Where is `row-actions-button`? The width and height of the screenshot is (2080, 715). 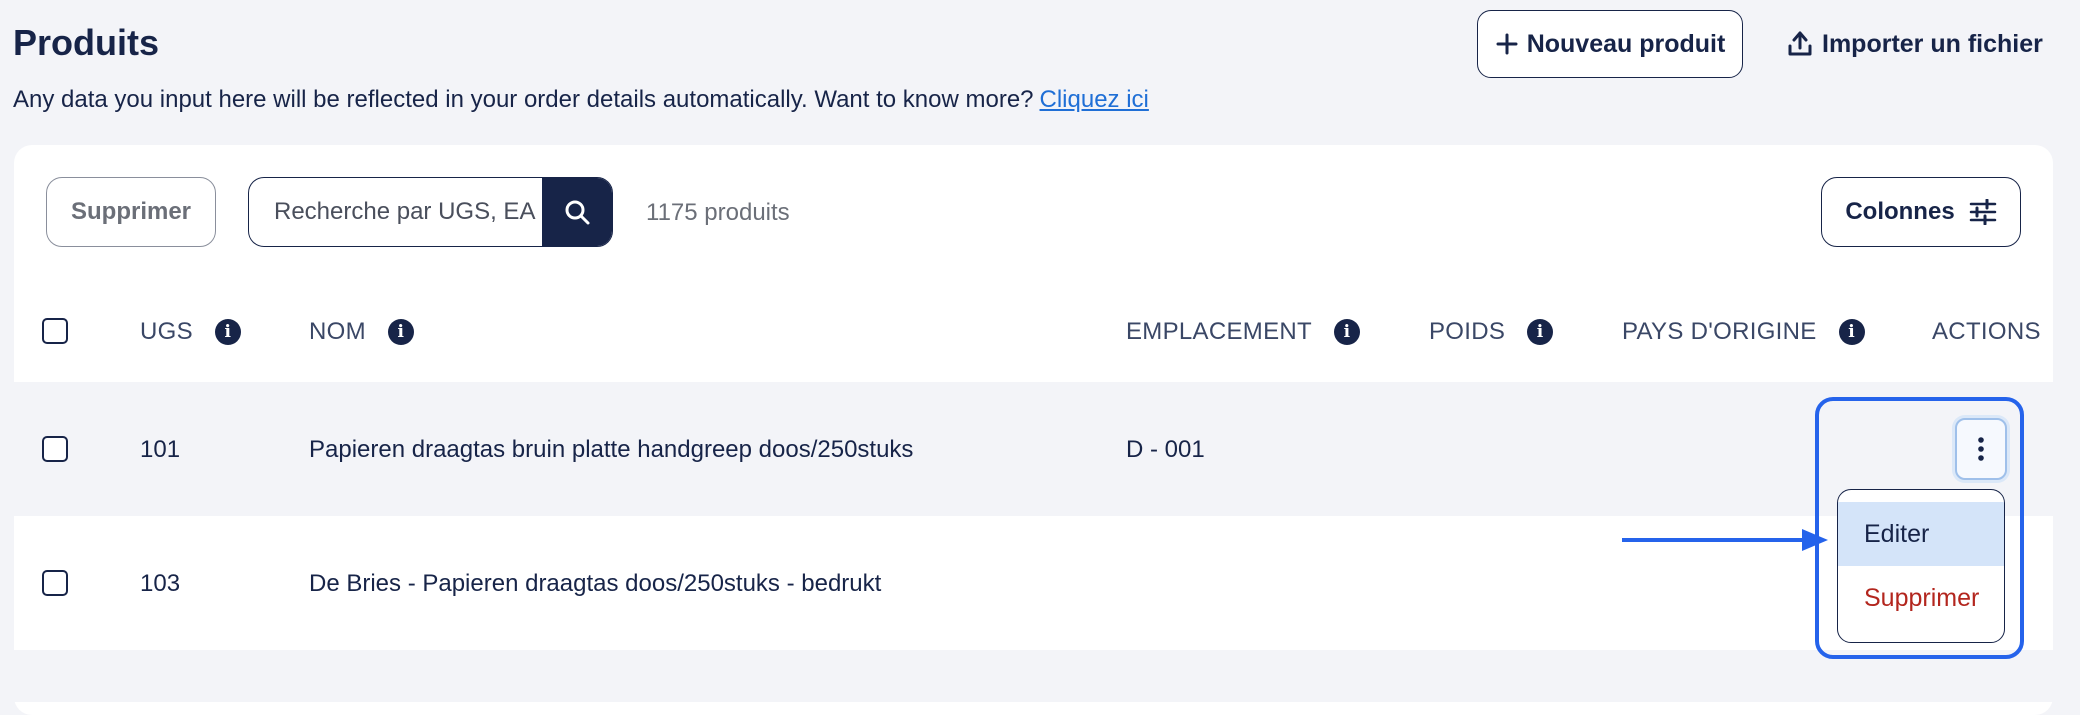
row-actions-button is located at coordinates (1981, 449).